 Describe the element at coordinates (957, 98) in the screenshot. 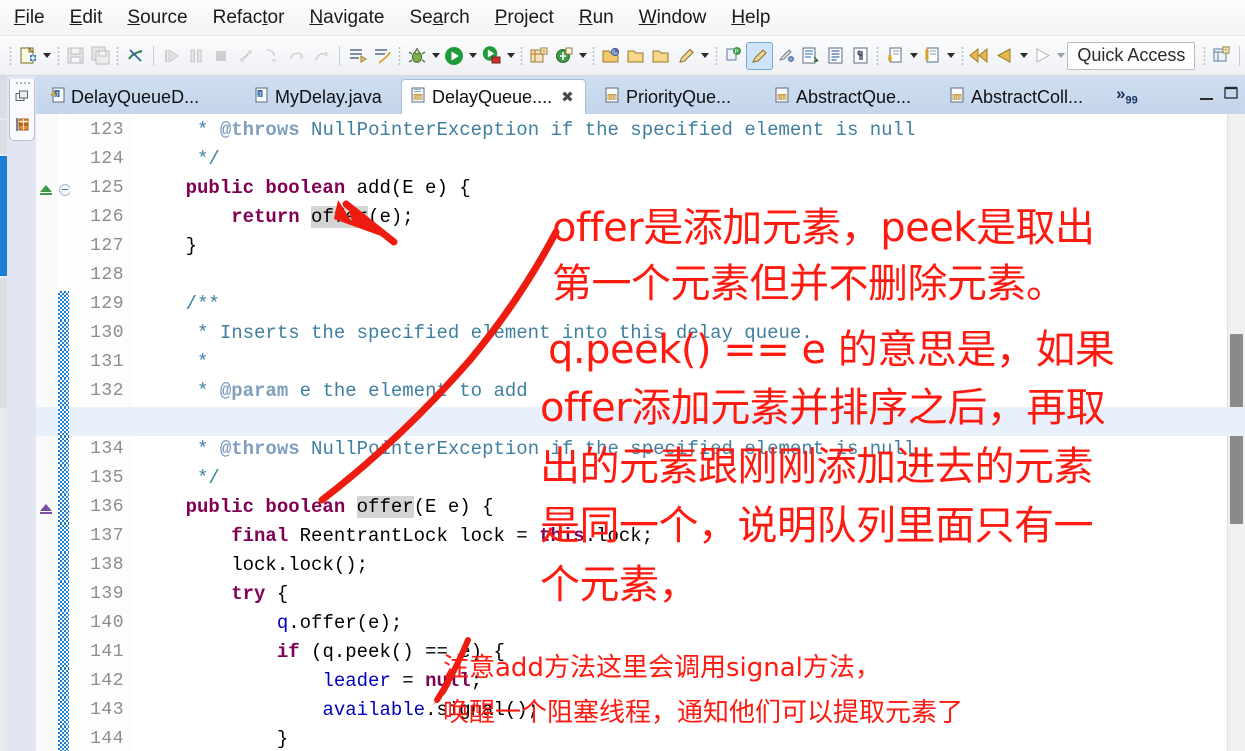

I see `svg-text: 010` at that location.